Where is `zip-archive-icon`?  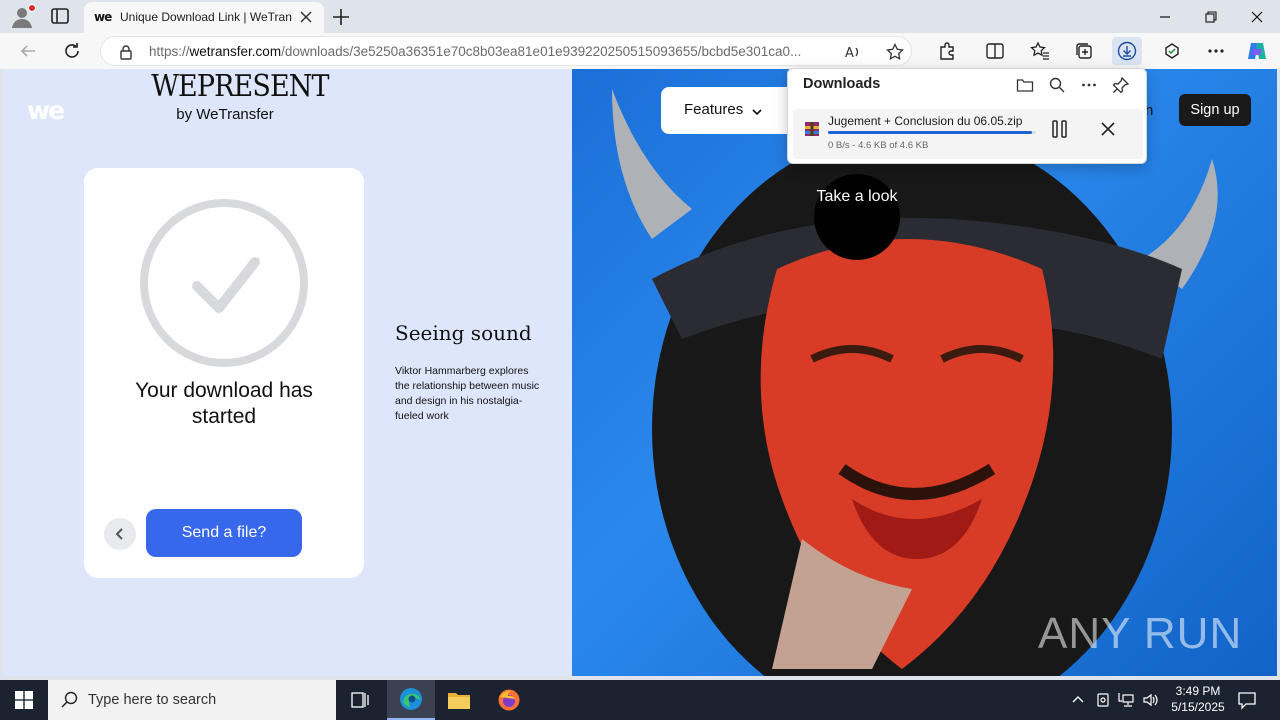 zip-archive-icon is located at coordinates (812, 129).